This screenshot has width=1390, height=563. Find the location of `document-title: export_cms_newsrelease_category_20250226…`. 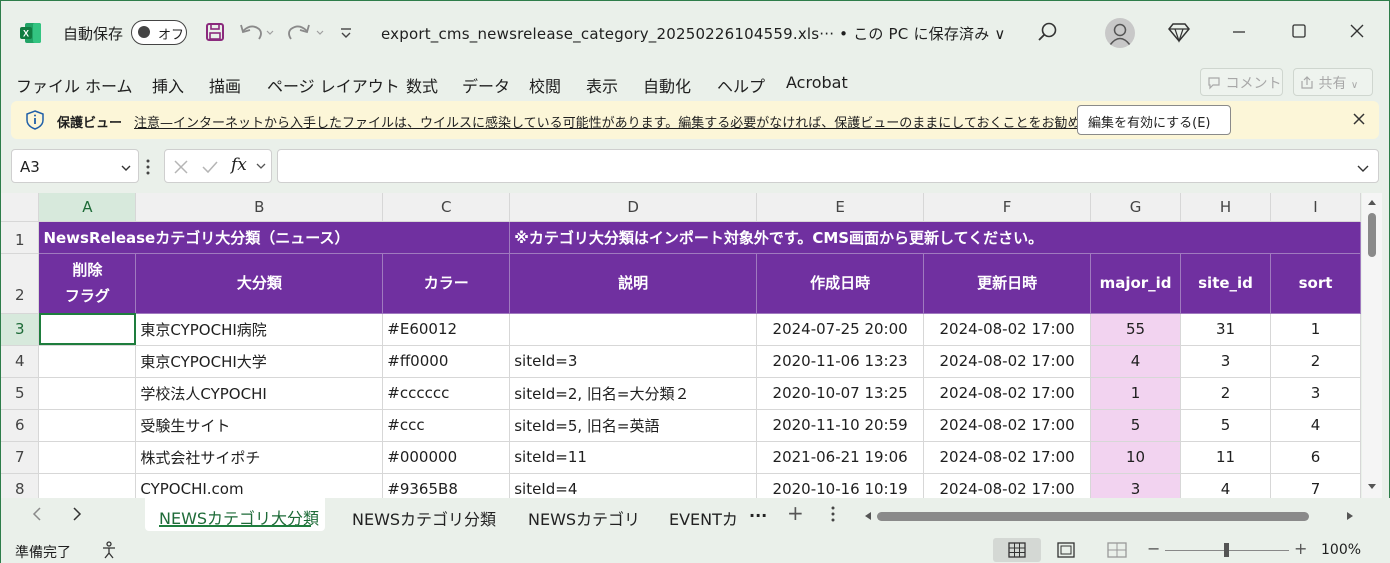

document-title: export_cms_newsrelease_category_20250226… is located at coordinates (693, 33).